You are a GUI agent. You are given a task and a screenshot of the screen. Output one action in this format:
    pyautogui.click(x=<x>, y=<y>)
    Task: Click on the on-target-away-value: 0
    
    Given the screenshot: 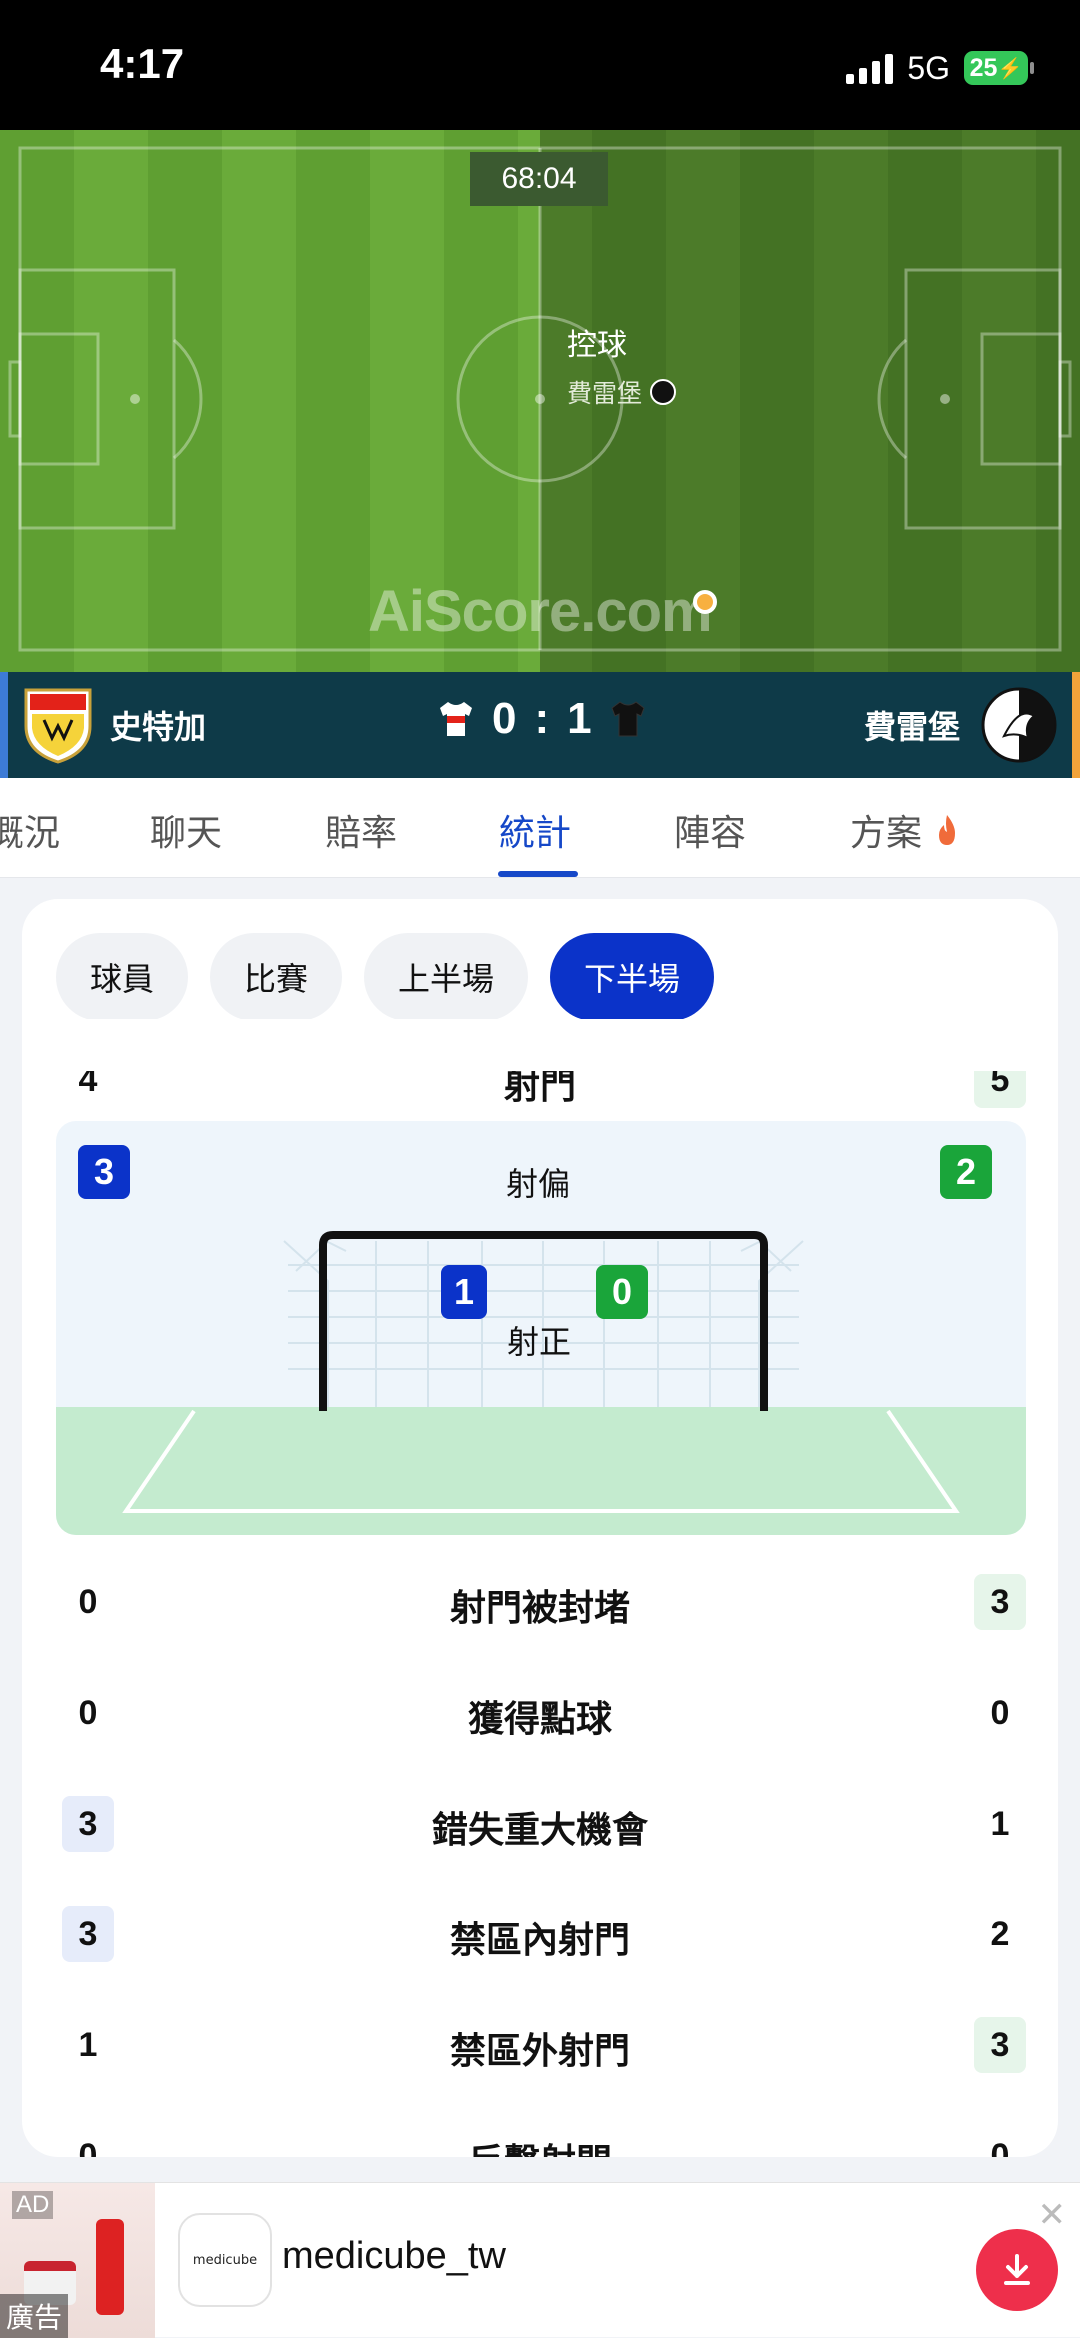 What is the action you would take?
    pyautogui.click(x=622, y=1292)
    